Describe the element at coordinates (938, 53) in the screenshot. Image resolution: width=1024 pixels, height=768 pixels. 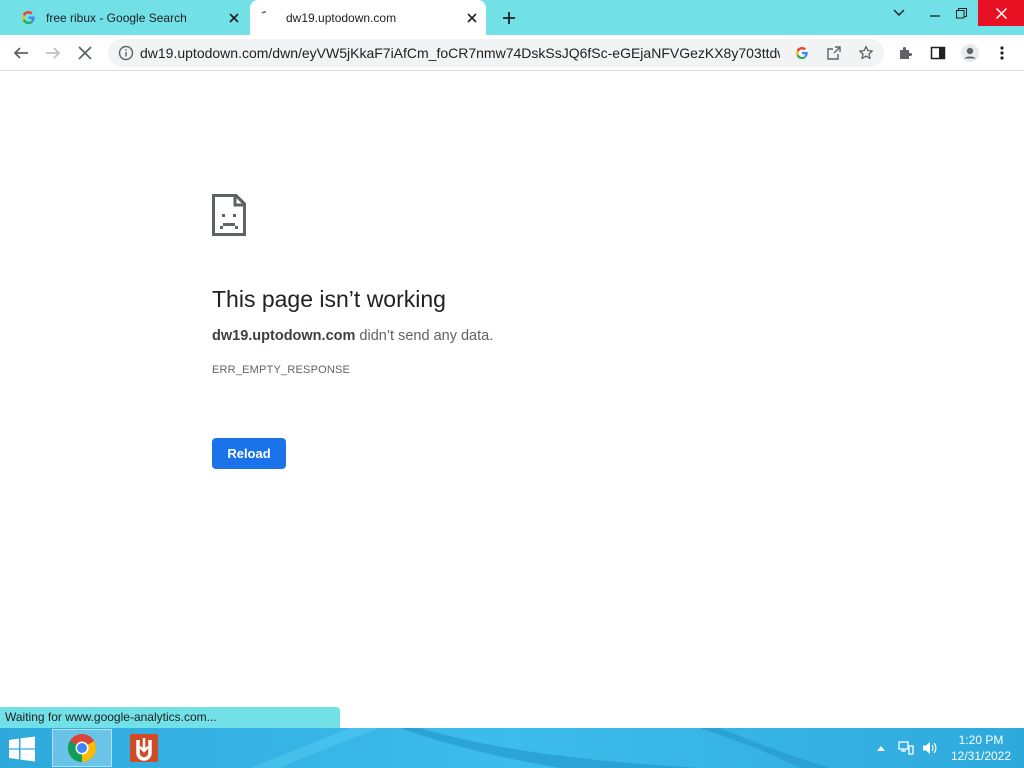
I see `side-panel-icon` at that location.